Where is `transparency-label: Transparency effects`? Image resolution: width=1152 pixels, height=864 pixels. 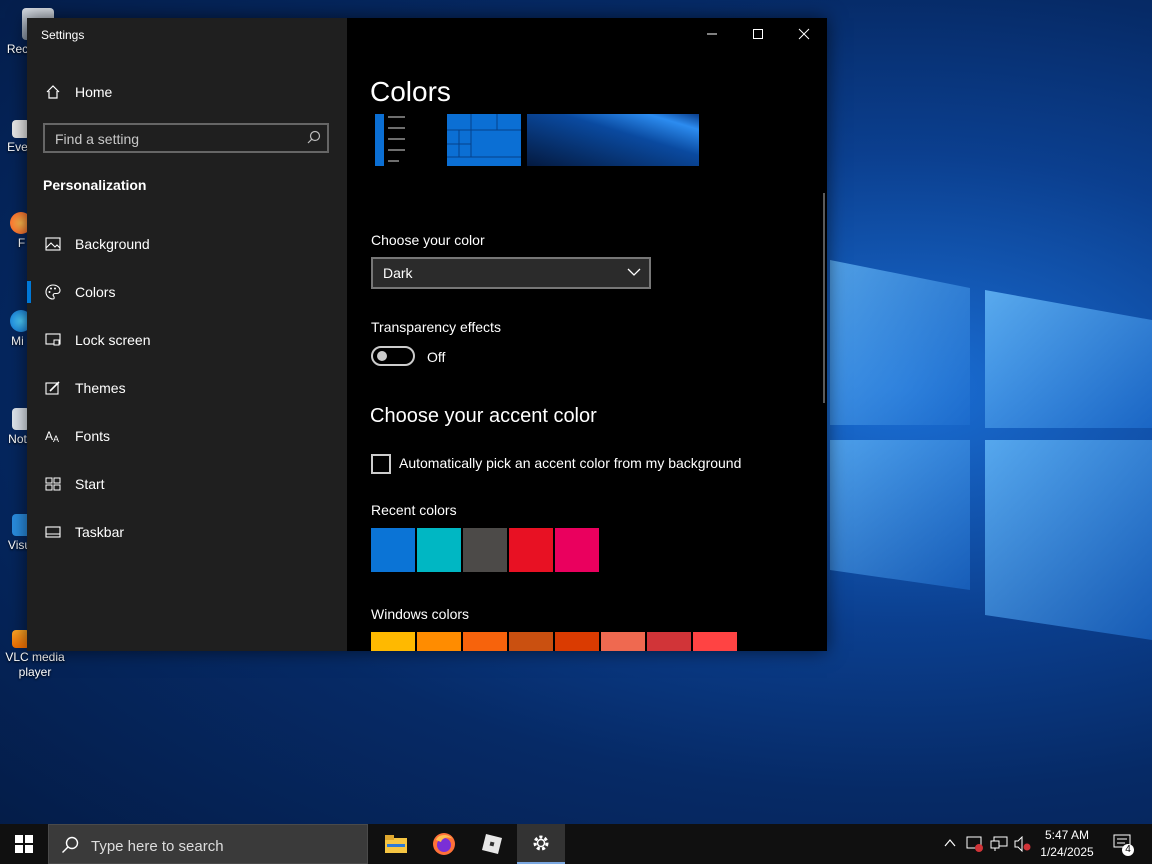 transparency-label: Transparency effects is located at coordinates (436, 327).